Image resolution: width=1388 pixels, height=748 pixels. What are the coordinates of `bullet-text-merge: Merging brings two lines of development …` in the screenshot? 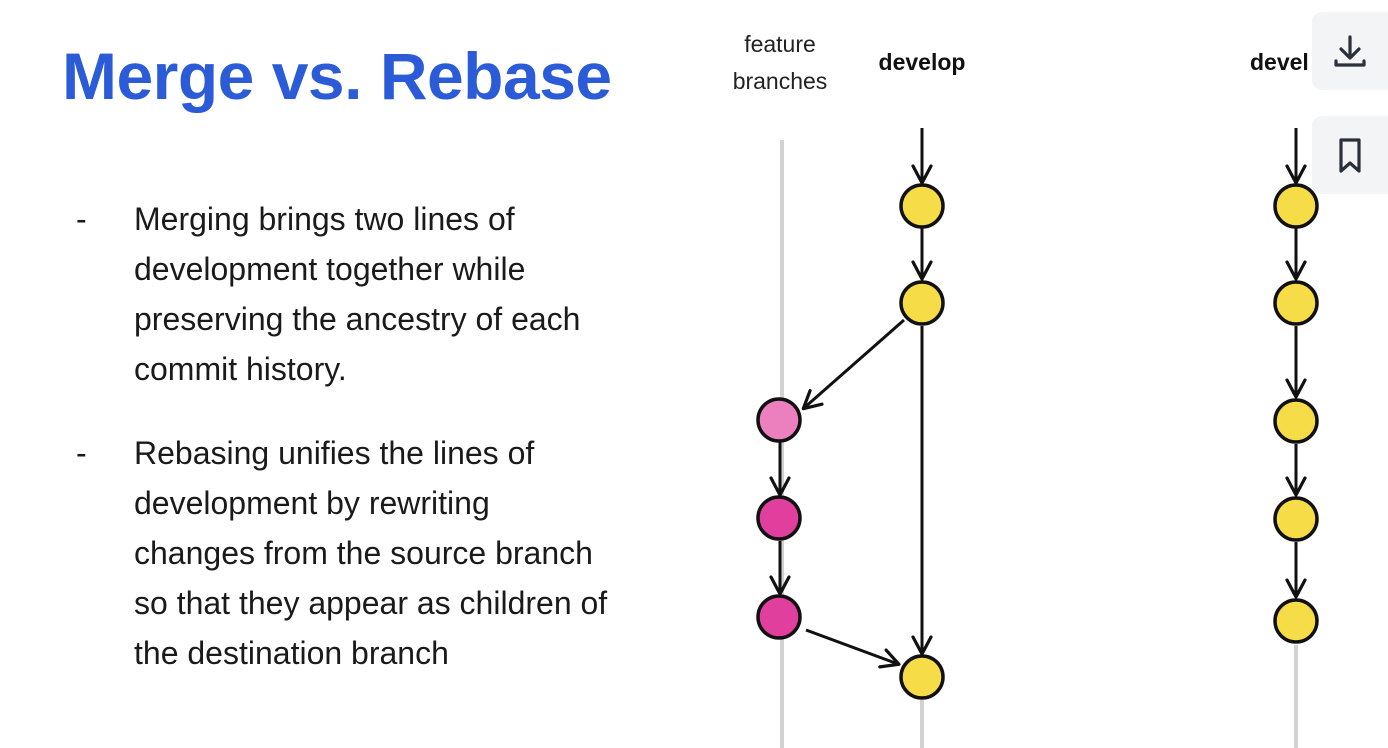 It's located at (357, 294).